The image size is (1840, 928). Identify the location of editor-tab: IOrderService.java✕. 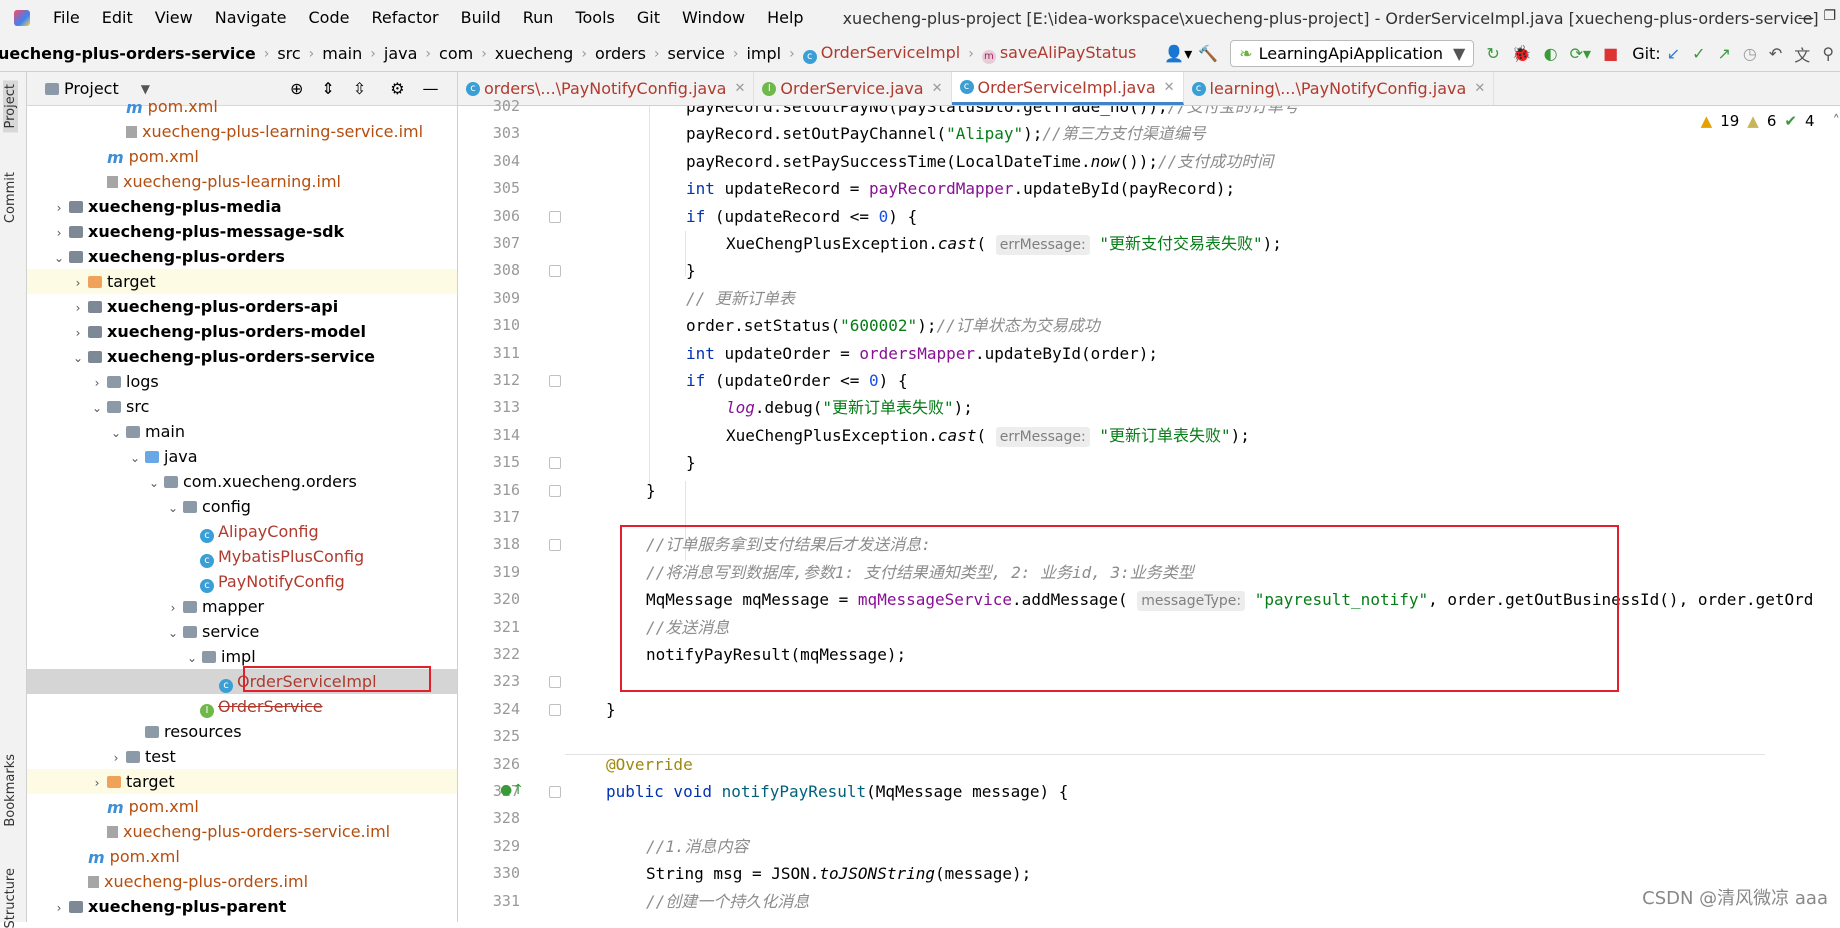
(852, 88).